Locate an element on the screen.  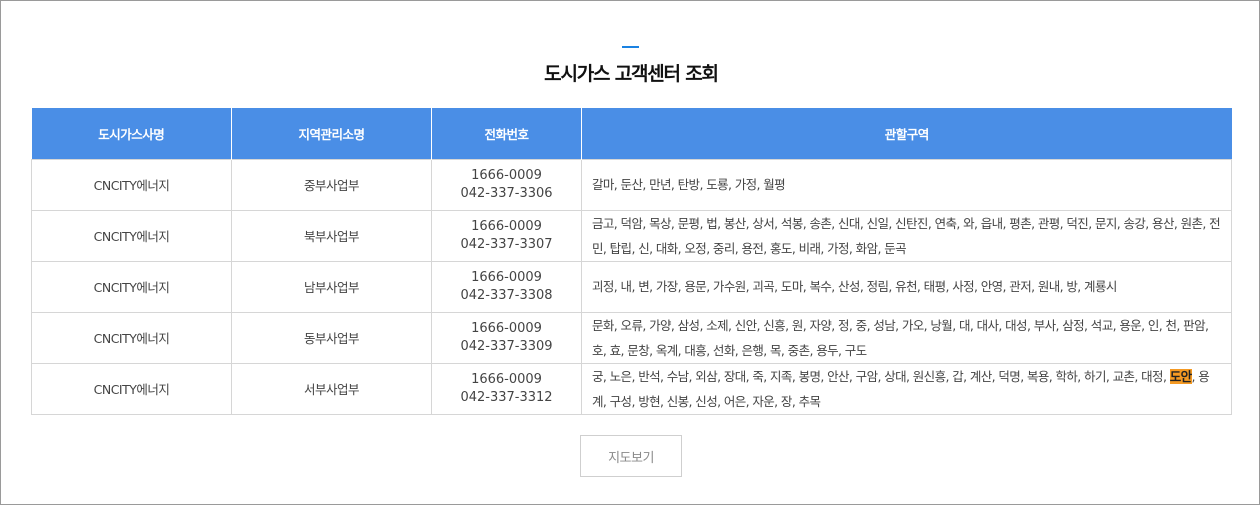
phone-secondary: 042-337-3308 is located at coordinates (506, 295).